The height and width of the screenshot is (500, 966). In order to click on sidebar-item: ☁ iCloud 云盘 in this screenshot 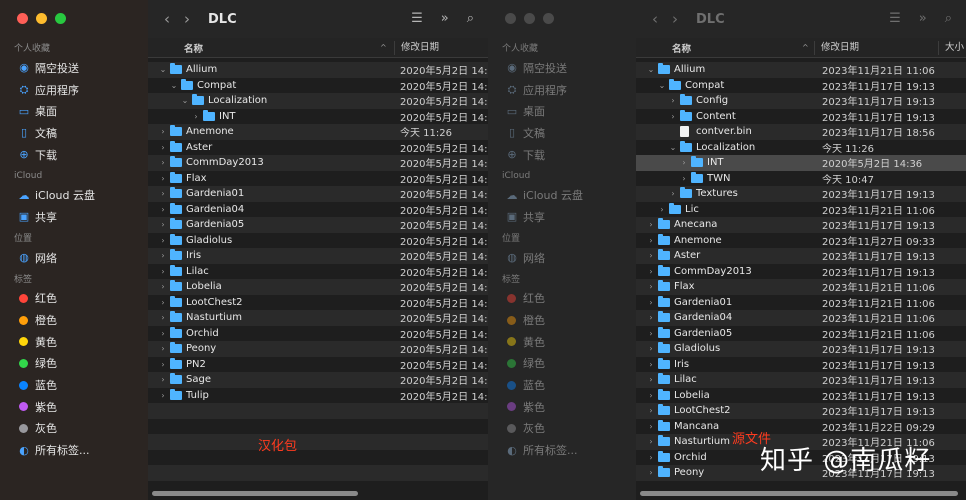, I will do `click(562, 195)`.